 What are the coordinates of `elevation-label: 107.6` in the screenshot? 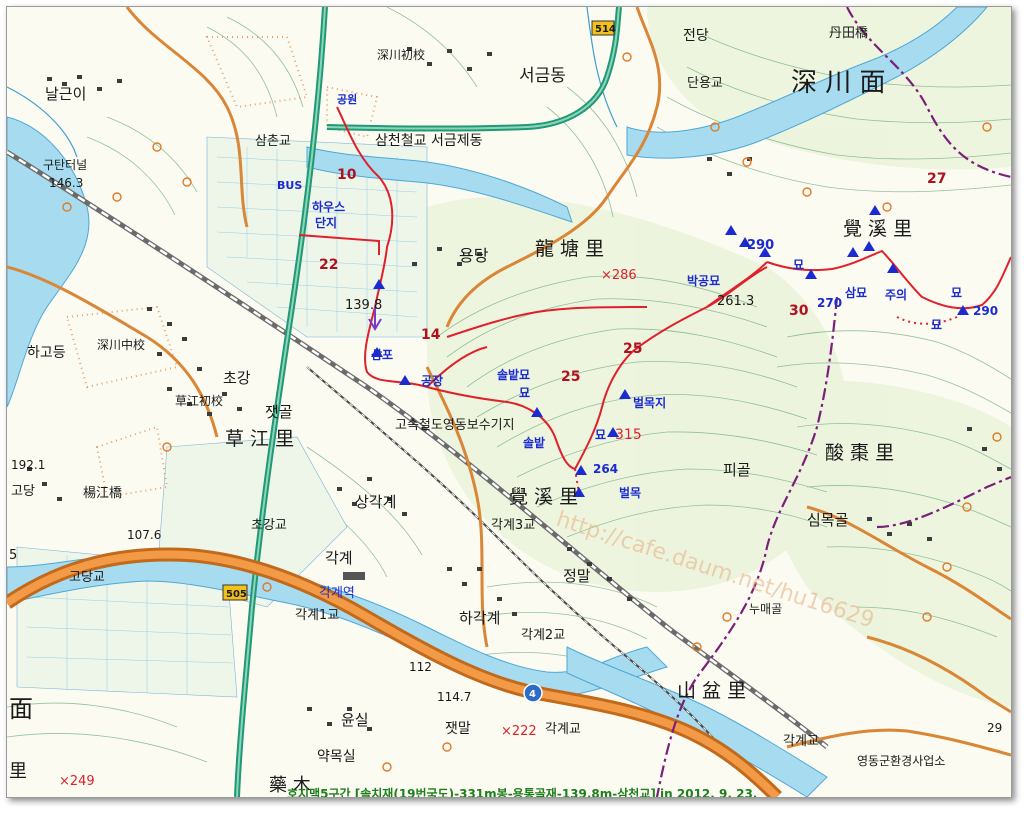 It's located at (144, 535).